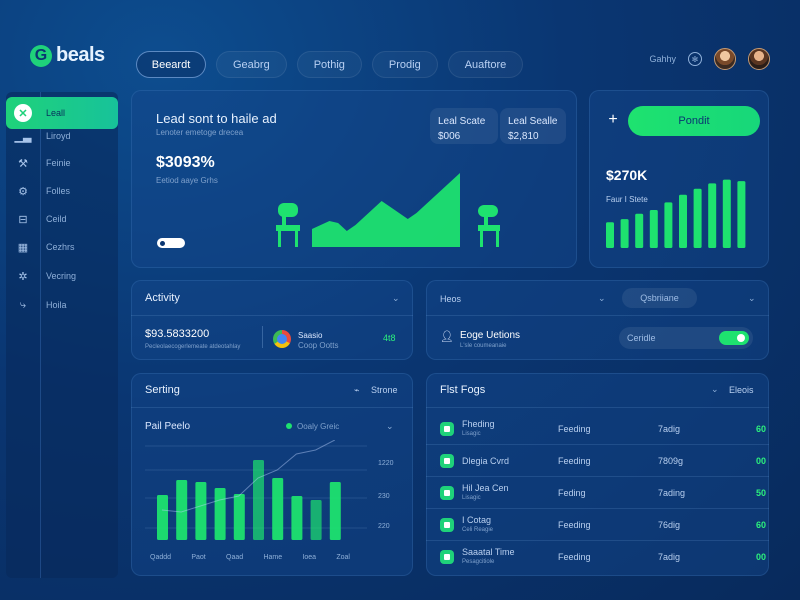 Image resolution: width=800 pixels, height=600 pixels. What do you see at coordinates (389, 338) in the screenshot?
I see `activity-delta: 4t8` at bounding box center [389, 338].